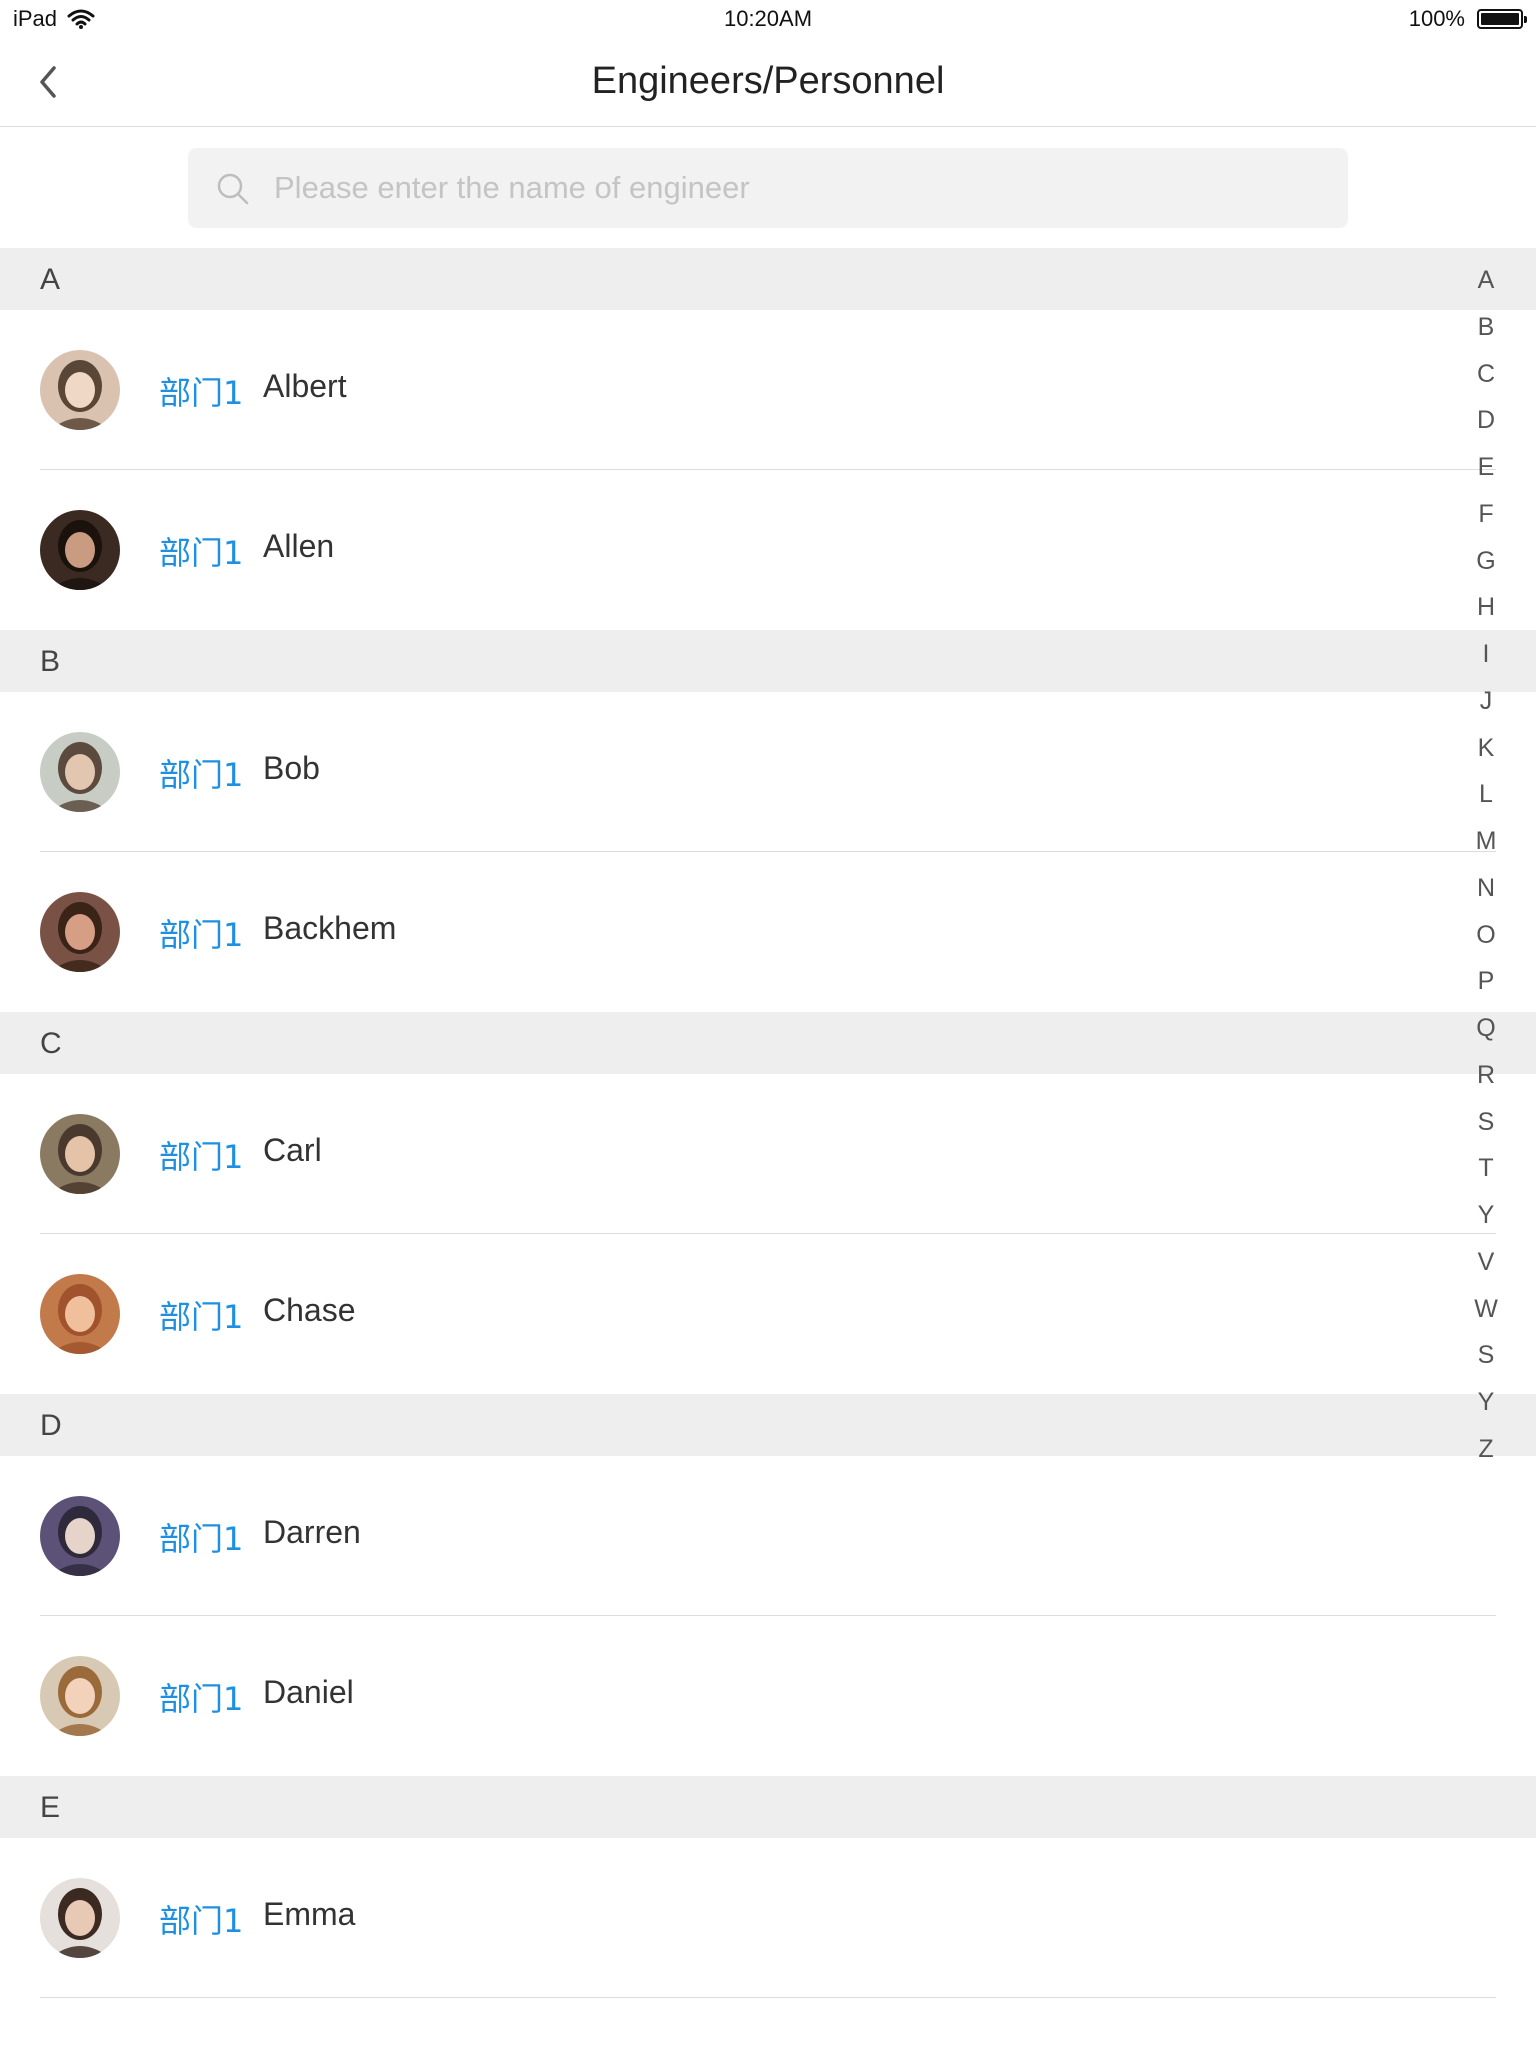 The width and height of the screenshot is (1536, 2048). What do you see at coordinates (233, 189) in the screenshot?
I see `search-icon` at bounding box center [233, 189].